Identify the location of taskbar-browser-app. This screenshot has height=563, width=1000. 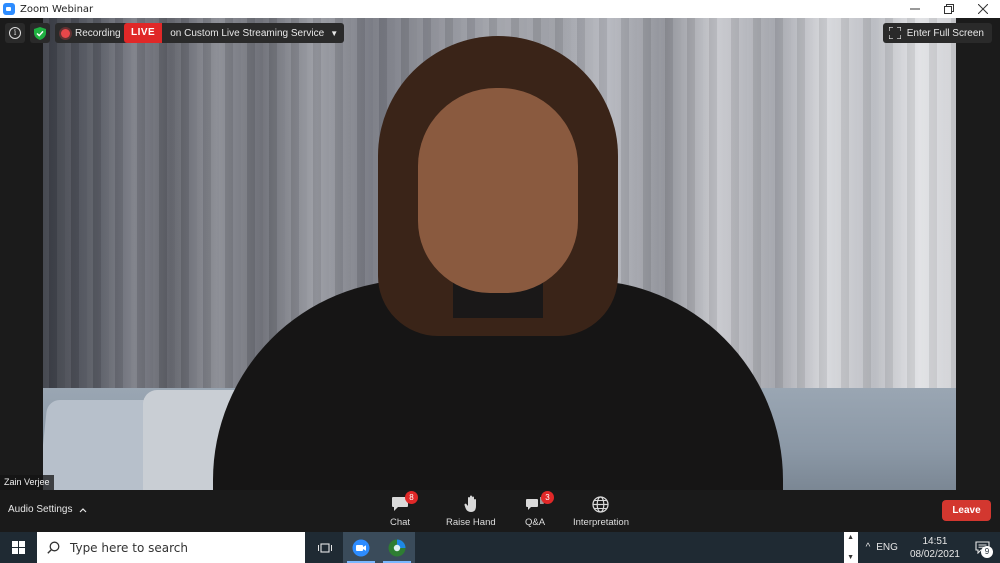
(397, 547).